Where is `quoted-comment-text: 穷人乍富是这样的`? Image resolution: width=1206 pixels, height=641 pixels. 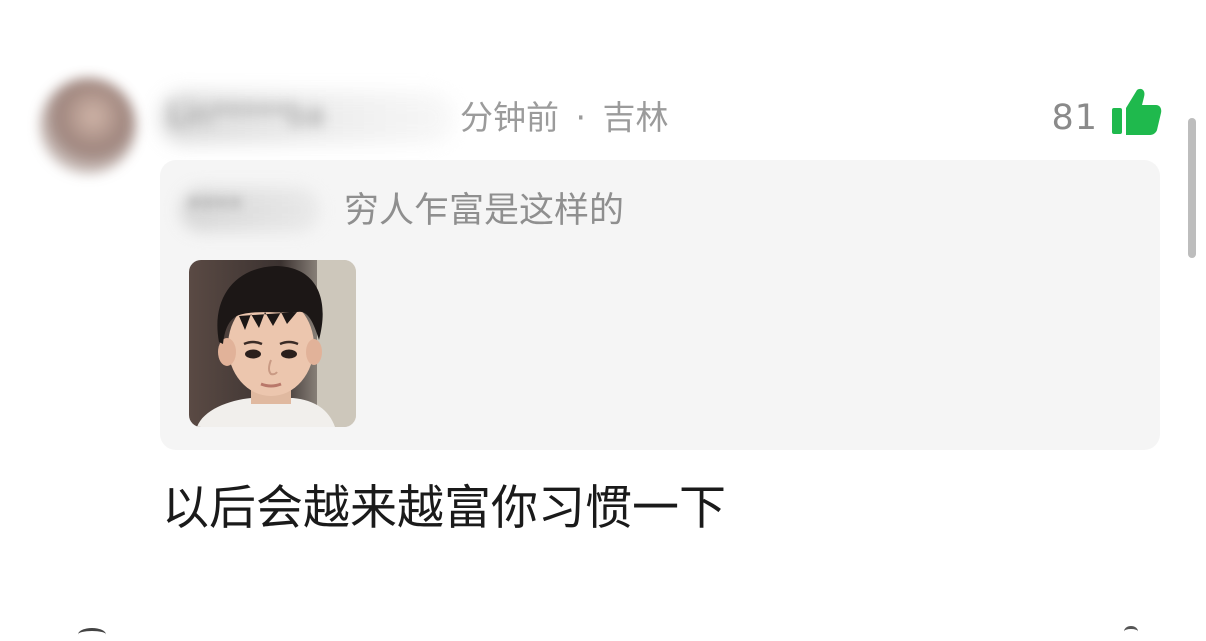 quoted-comment-text: 穷人乍富是这样的 is located at coordinates (484, 211).